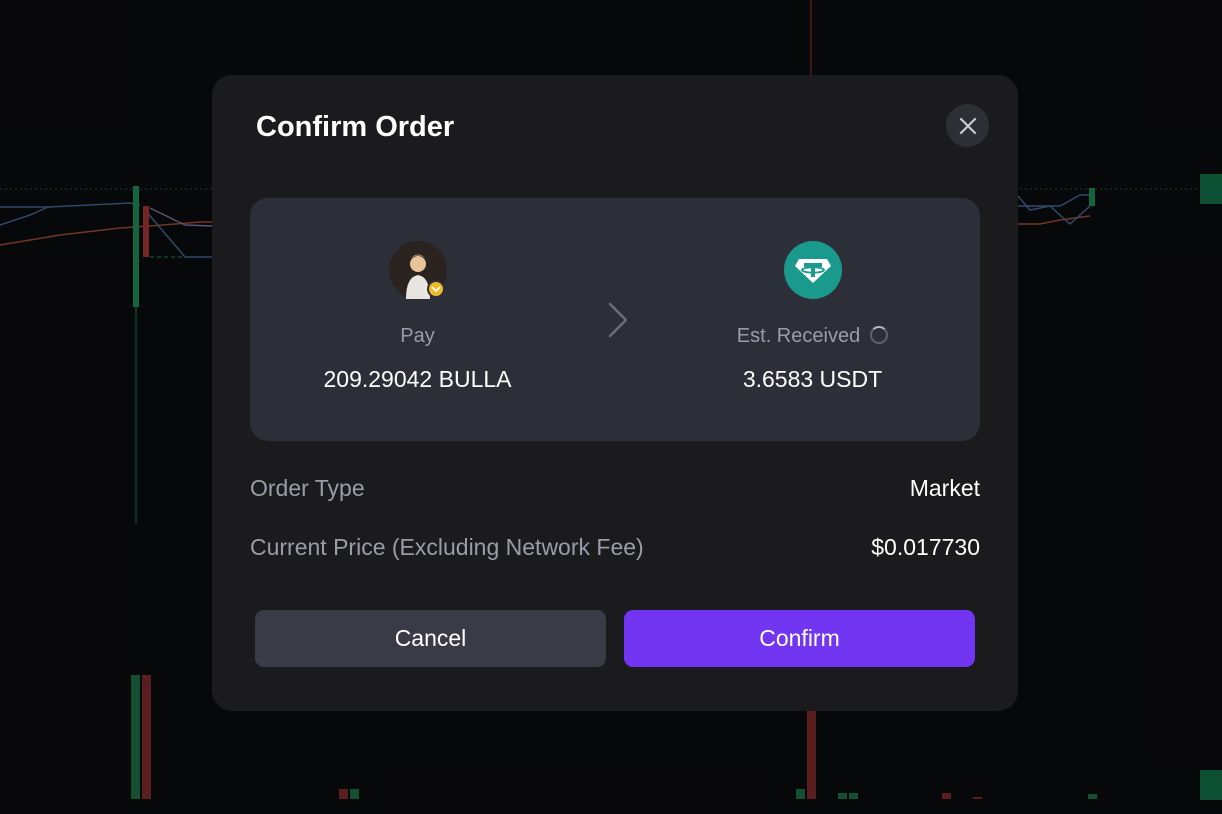 The height and width of the screenshot is (814, 1222). What do you see at coordinates (799, 638) in the screenshot?
I see `confirm-button: Confirm` at bounding box center [799, 638].